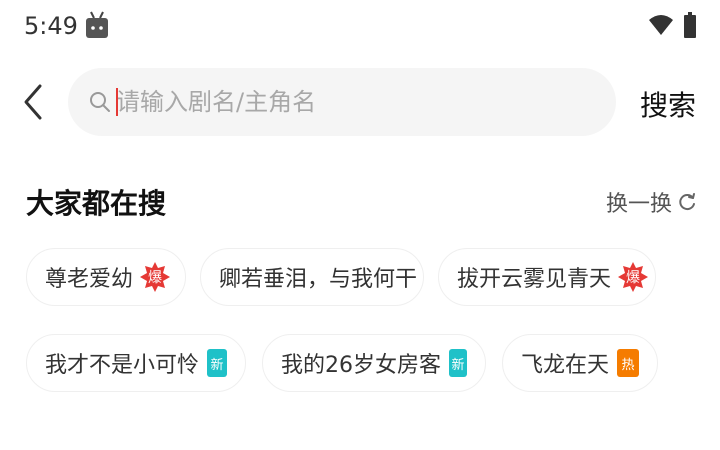  What do you see at coordinates (122, 365) in the screenshot?
I see `tag-label: 我才不是小可怜` at bounding box center [122, 365].